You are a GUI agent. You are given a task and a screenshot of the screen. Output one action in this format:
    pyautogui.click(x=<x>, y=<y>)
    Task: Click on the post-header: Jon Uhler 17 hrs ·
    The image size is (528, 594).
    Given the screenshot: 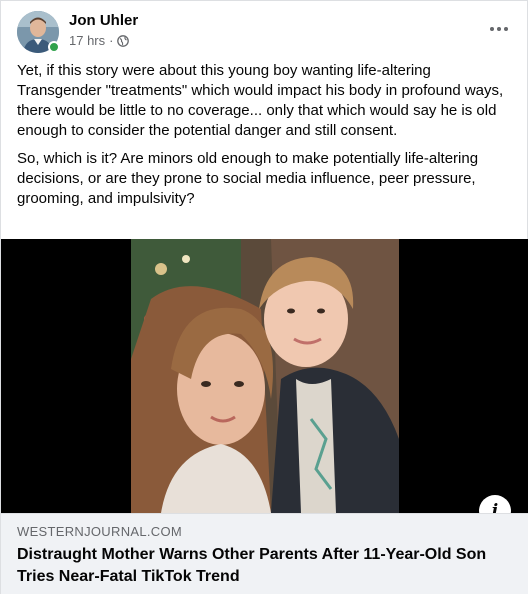 What is the action you would take?
    pyautogui.click(x=265, y=33)
    